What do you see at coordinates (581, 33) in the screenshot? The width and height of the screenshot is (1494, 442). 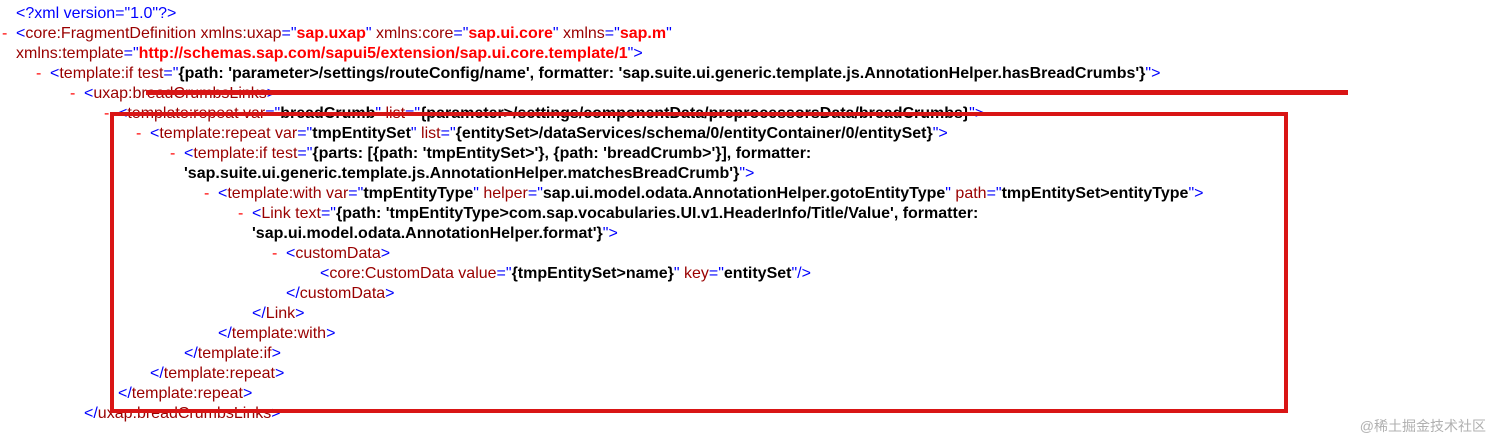 I see `xml-token: xmlns` at bounding box center [581, 33].